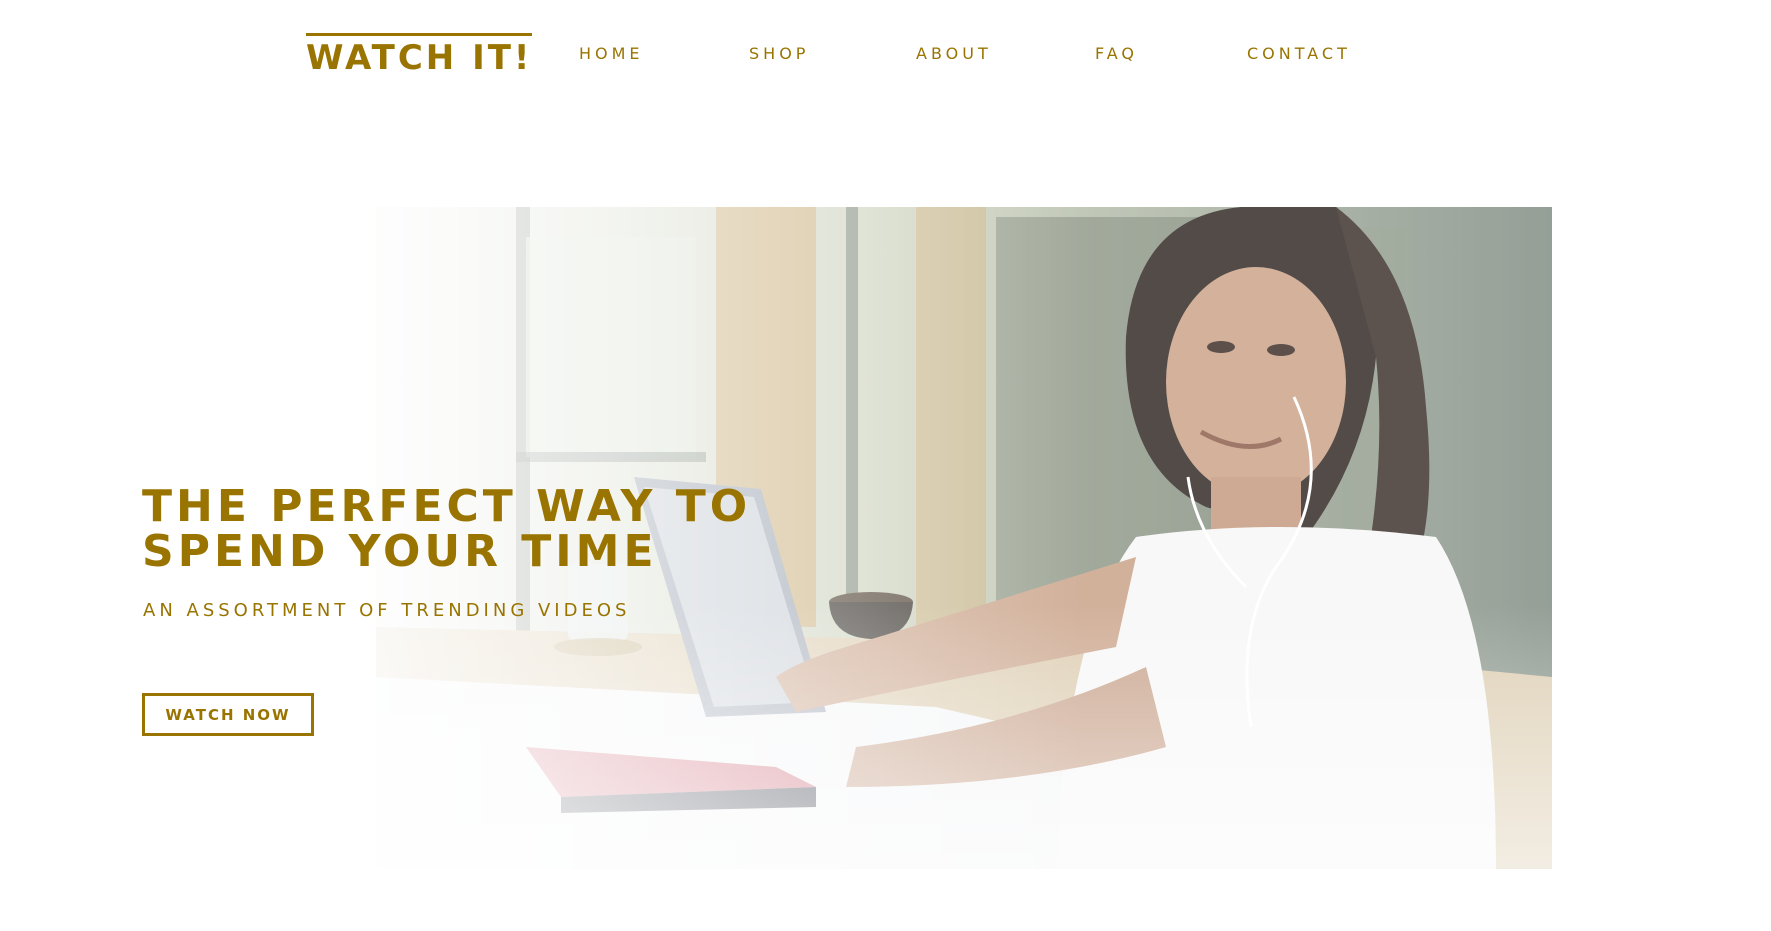 The width and height of the screenshot is (1771, 931). Describe the element at coordinates (387, 610) in the screenshot. I see `hero-subtitle: AN ASSORTMENT OF TRENDING VIDEOS` at that location.